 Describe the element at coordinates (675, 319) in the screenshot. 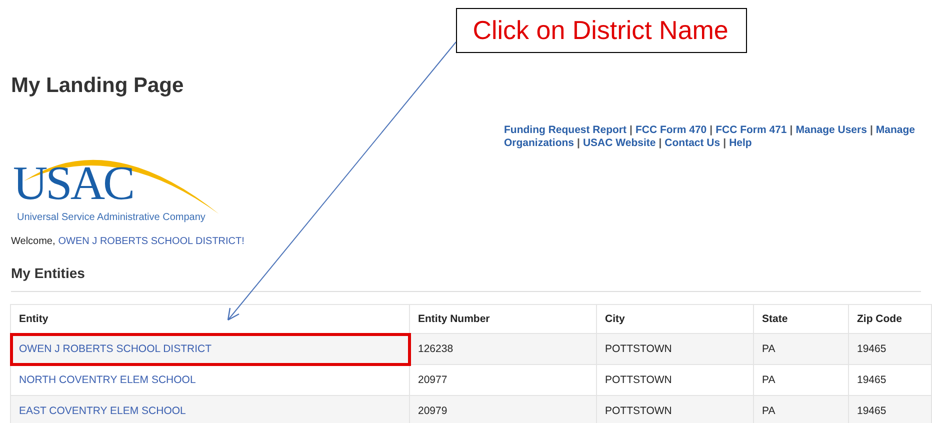

I see `column-header: City` at that location.